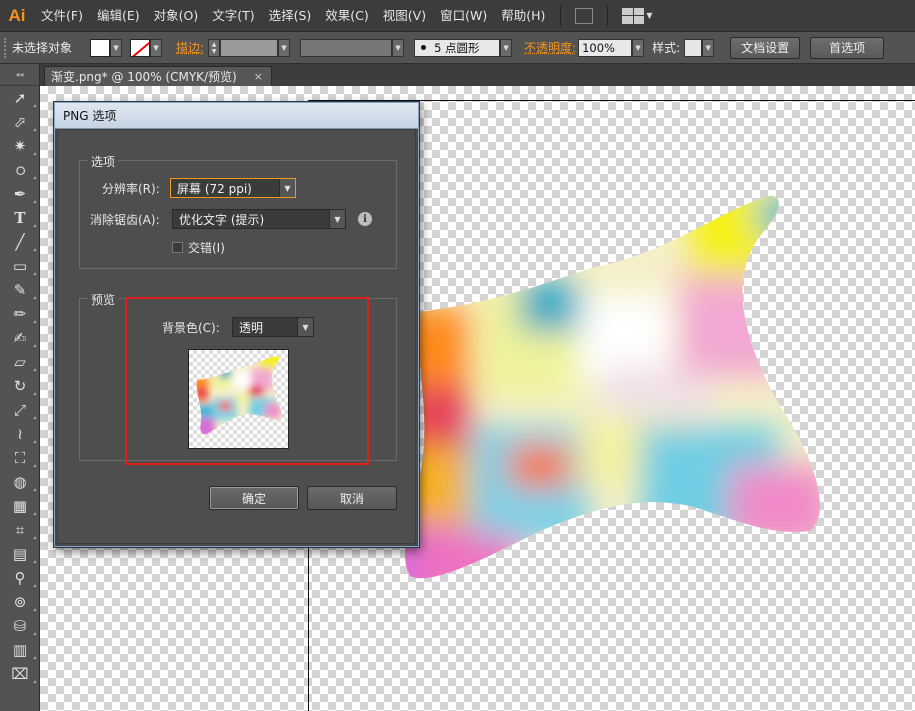 The image size is (915, 711). What do you see at coordinates (506, 47) in the screenshot?
I see `brush-dropdown: ▼` at bounding box center [506, 47].